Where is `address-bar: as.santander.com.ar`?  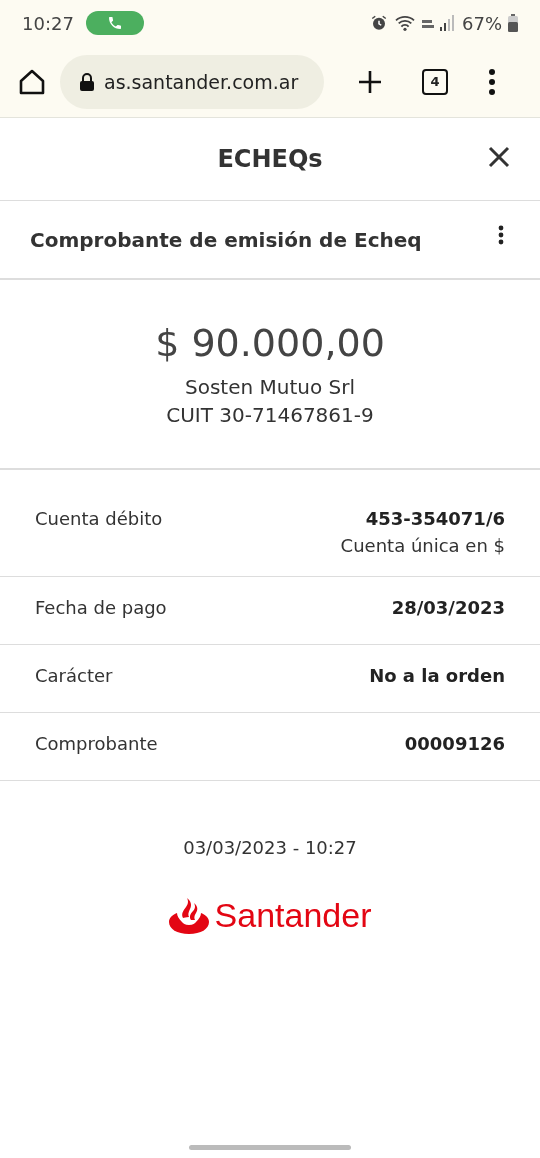 address-bar: as.santander.com.ar is located at coordinates (192, 81).